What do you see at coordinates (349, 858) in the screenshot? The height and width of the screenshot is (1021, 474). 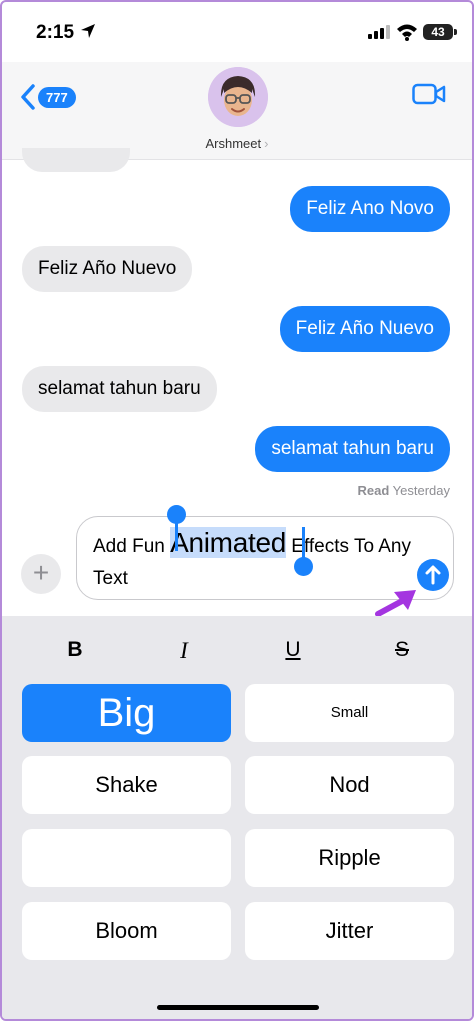 I see `effect-ripple-button: Ripple` at bounding box center [349, 858].